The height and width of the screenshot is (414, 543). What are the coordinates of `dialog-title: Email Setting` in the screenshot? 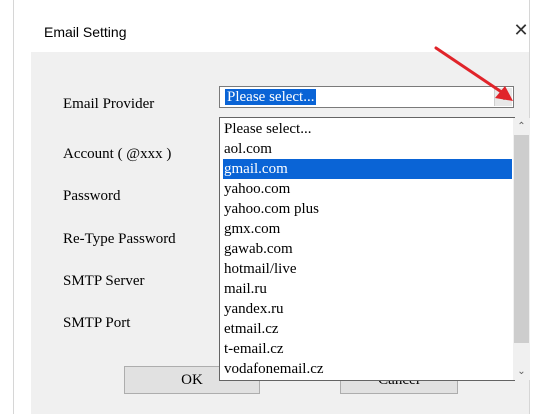 It's located at (85, 32).